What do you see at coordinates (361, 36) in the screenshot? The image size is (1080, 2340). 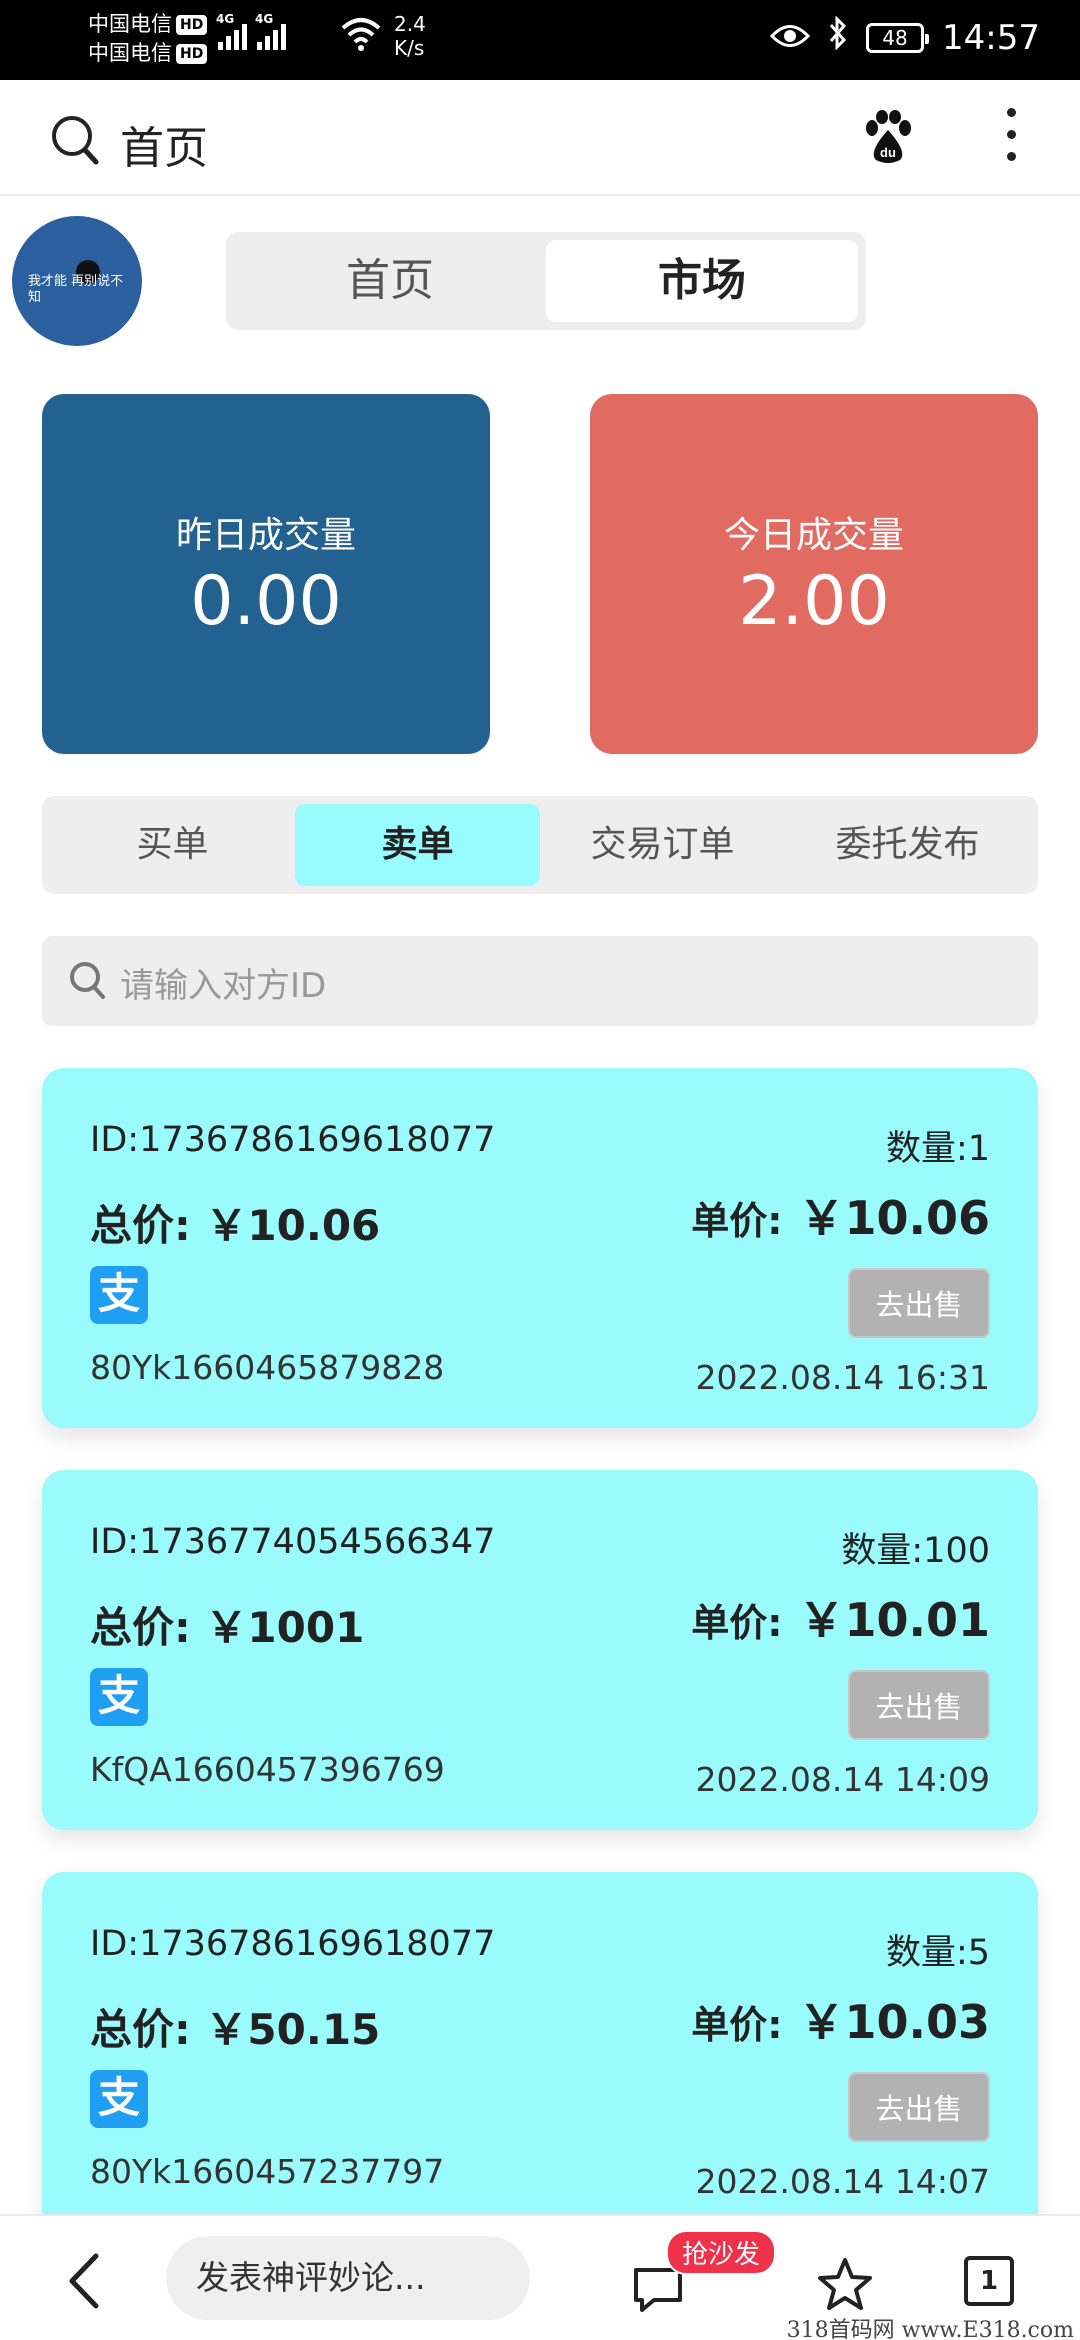 I see `wifi-icon` at bounding box center [361, 36].